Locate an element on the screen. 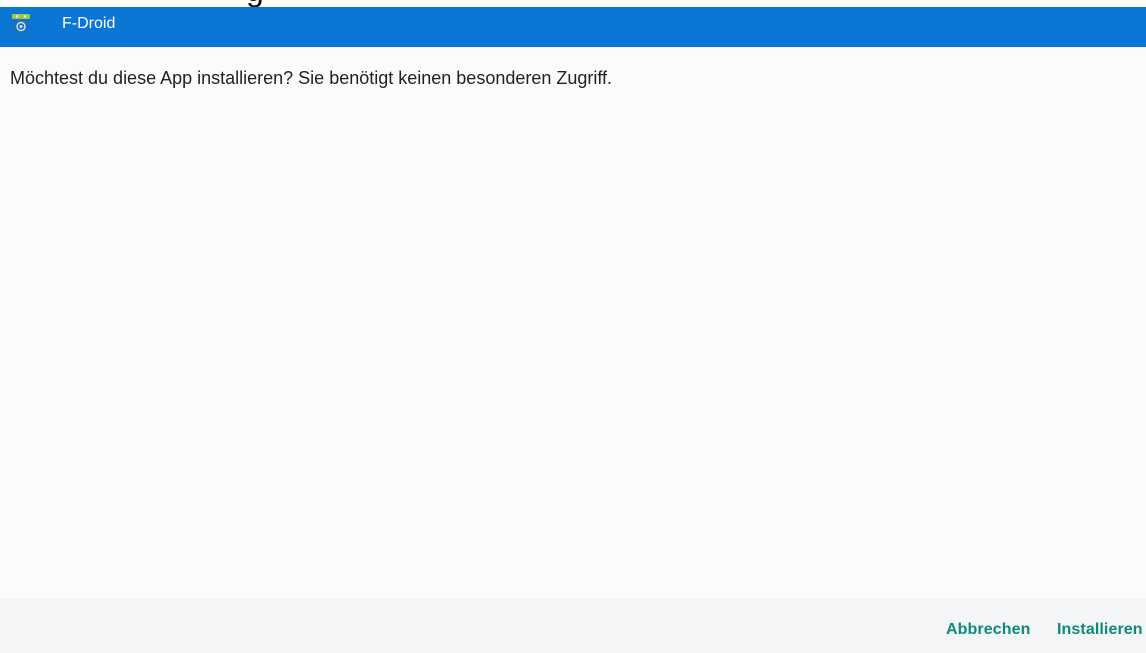 This screenshot has width=1146, height=653. f-droid-app-icon is located at coordinates (21, 23).